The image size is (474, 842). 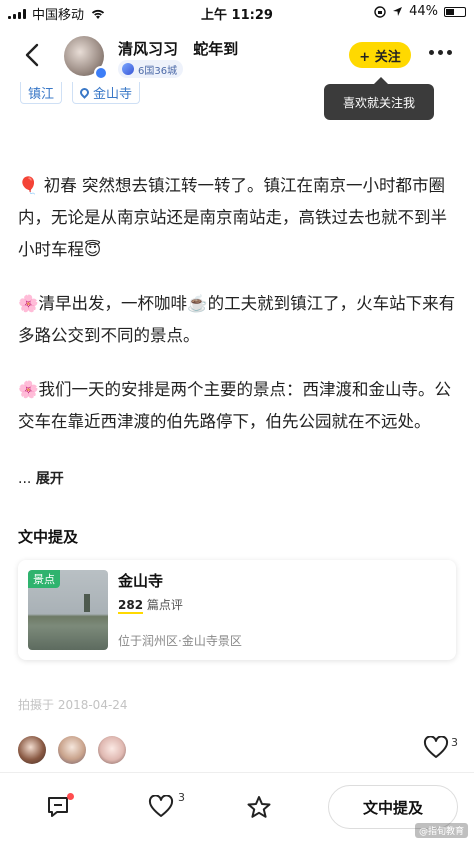 What do you see at coordinates (73, 705) in the screenshot?
I see `photo-date: 拍摄于 2018-04-24` at bounding box center [73, 705].